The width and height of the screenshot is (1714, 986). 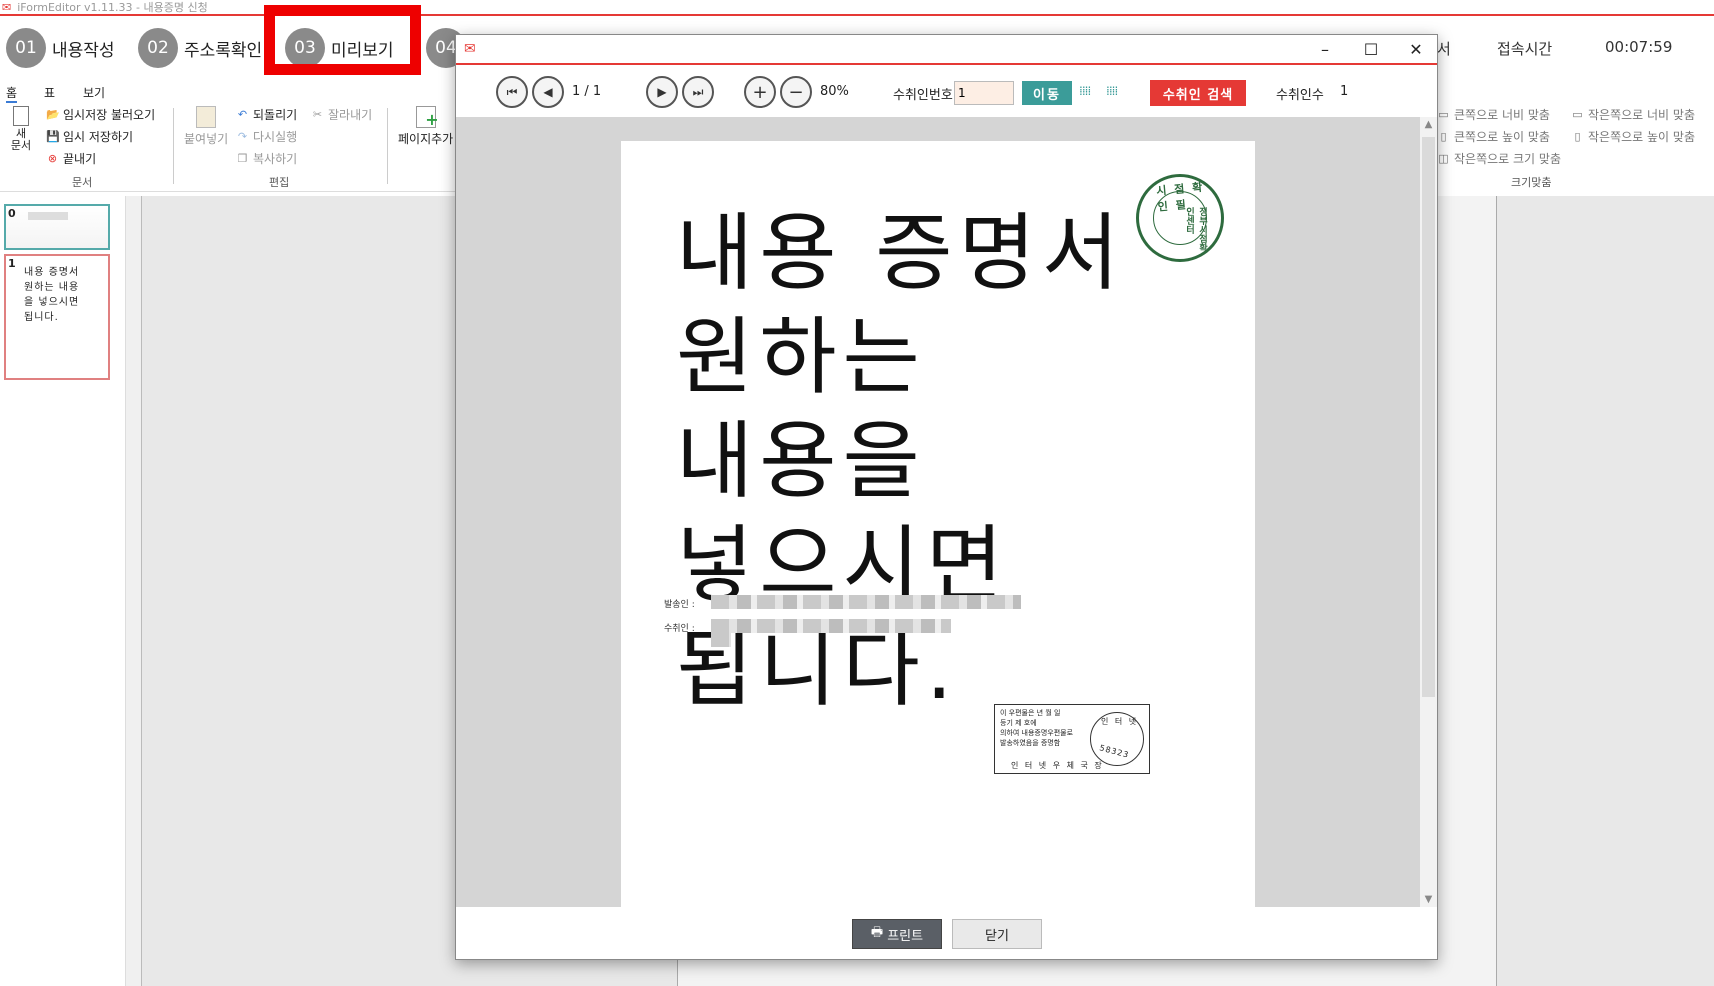 I want to click on exit-label: 끝내기, so click(x=80, y=159).